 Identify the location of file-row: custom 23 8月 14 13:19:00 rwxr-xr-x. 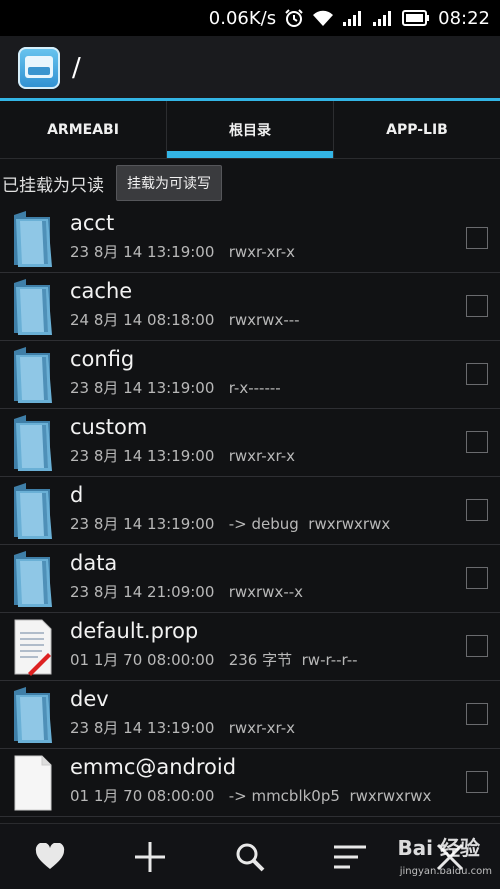
(250, 443).